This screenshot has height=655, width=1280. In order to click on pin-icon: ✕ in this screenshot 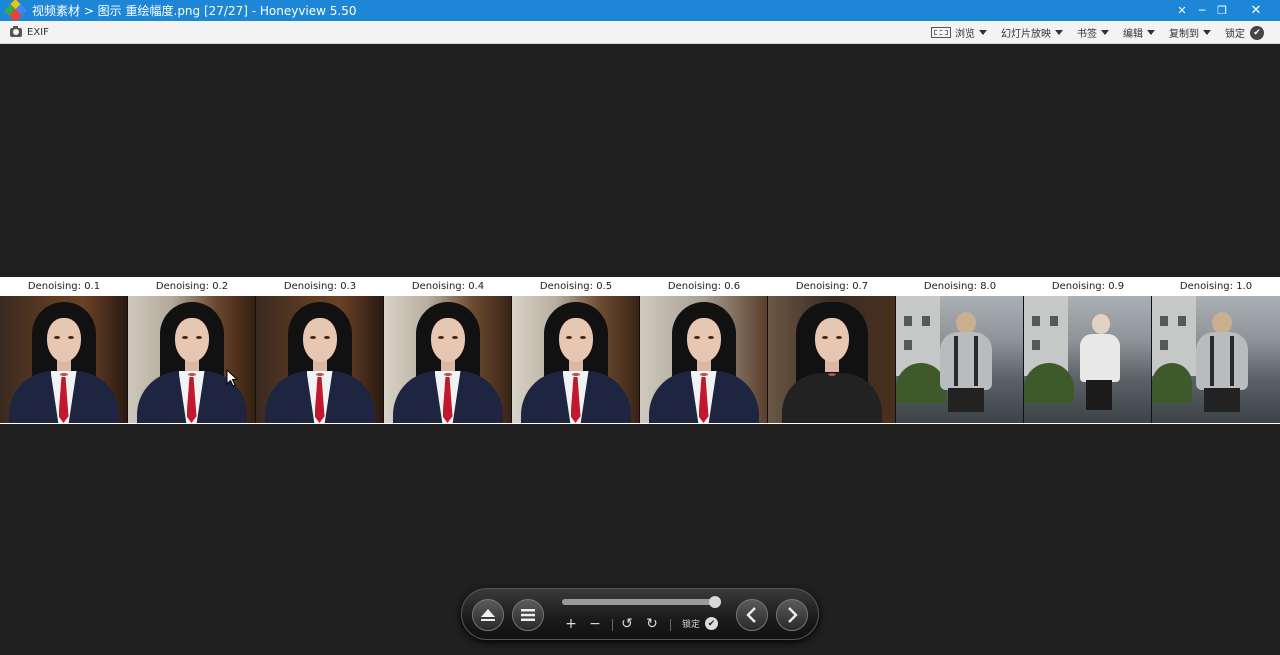, I will do `click(1182, 10)`.